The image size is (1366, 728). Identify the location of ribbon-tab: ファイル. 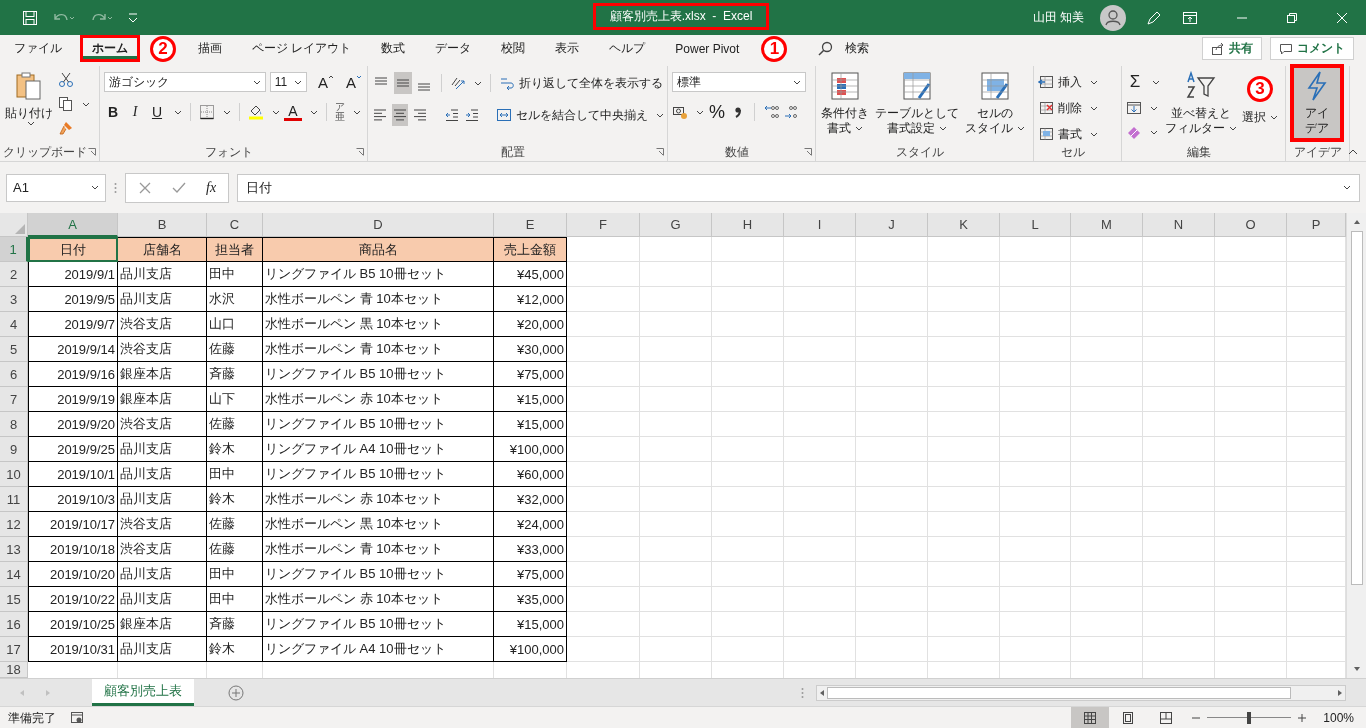
(38, 48).